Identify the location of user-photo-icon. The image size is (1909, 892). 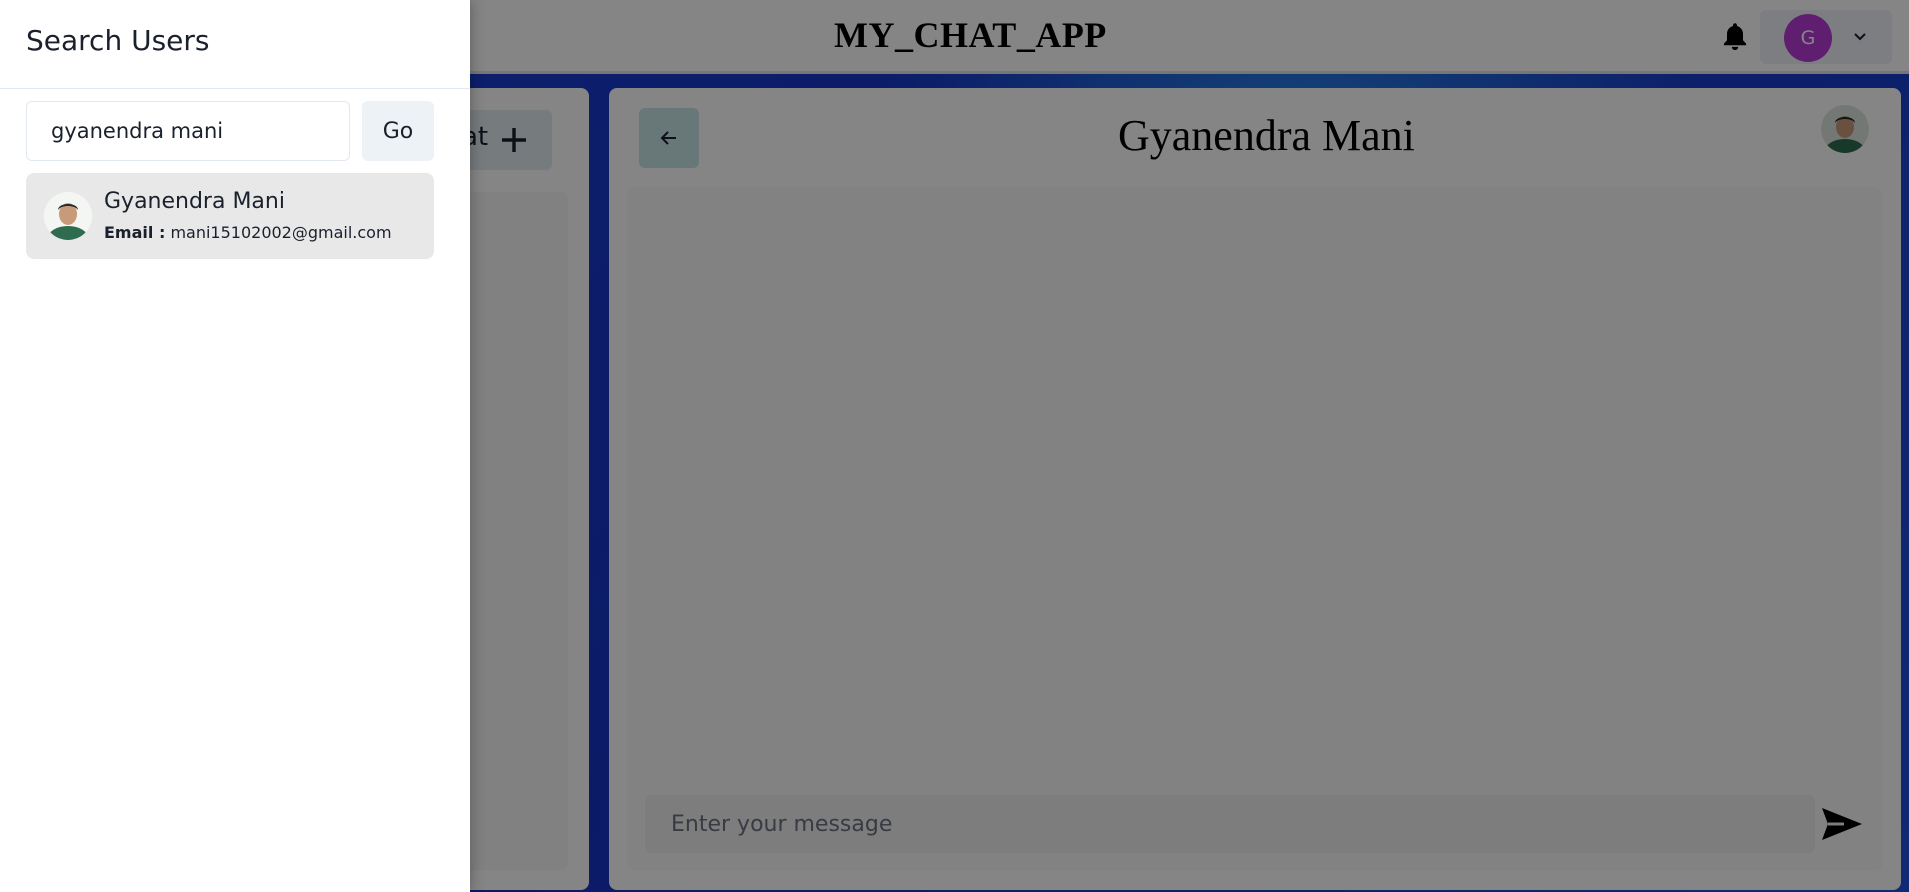
(68, 216).